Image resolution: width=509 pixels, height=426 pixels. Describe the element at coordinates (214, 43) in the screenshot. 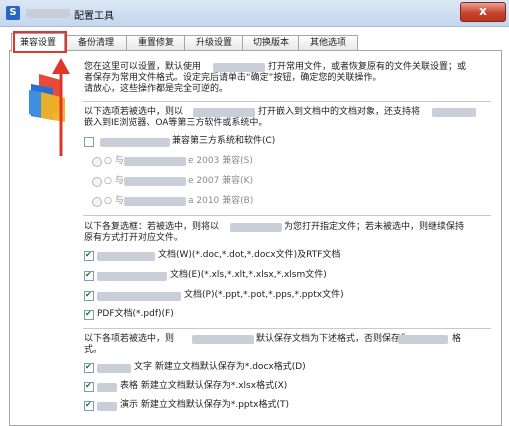

I see `tab-upgrade: 升级设置` at that location.